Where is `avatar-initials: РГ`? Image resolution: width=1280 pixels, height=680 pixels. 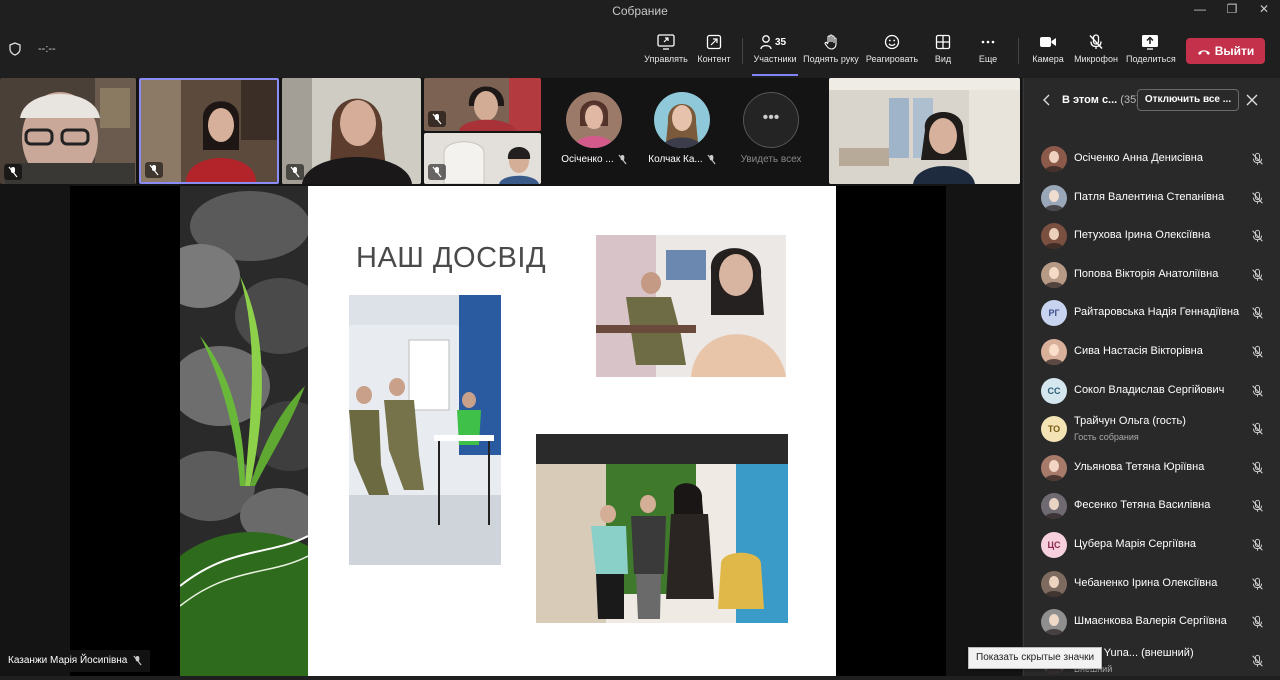
avatar-initials: РГ is located at coordinates (1054, 313).